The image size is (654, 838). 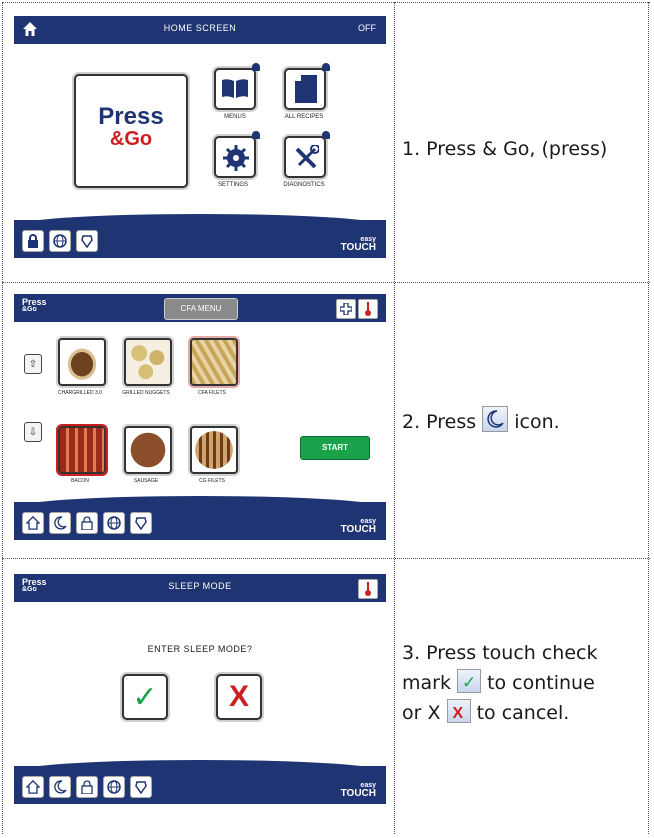 I want to click on menus-label: MENUS, so click(x=235, y=117).